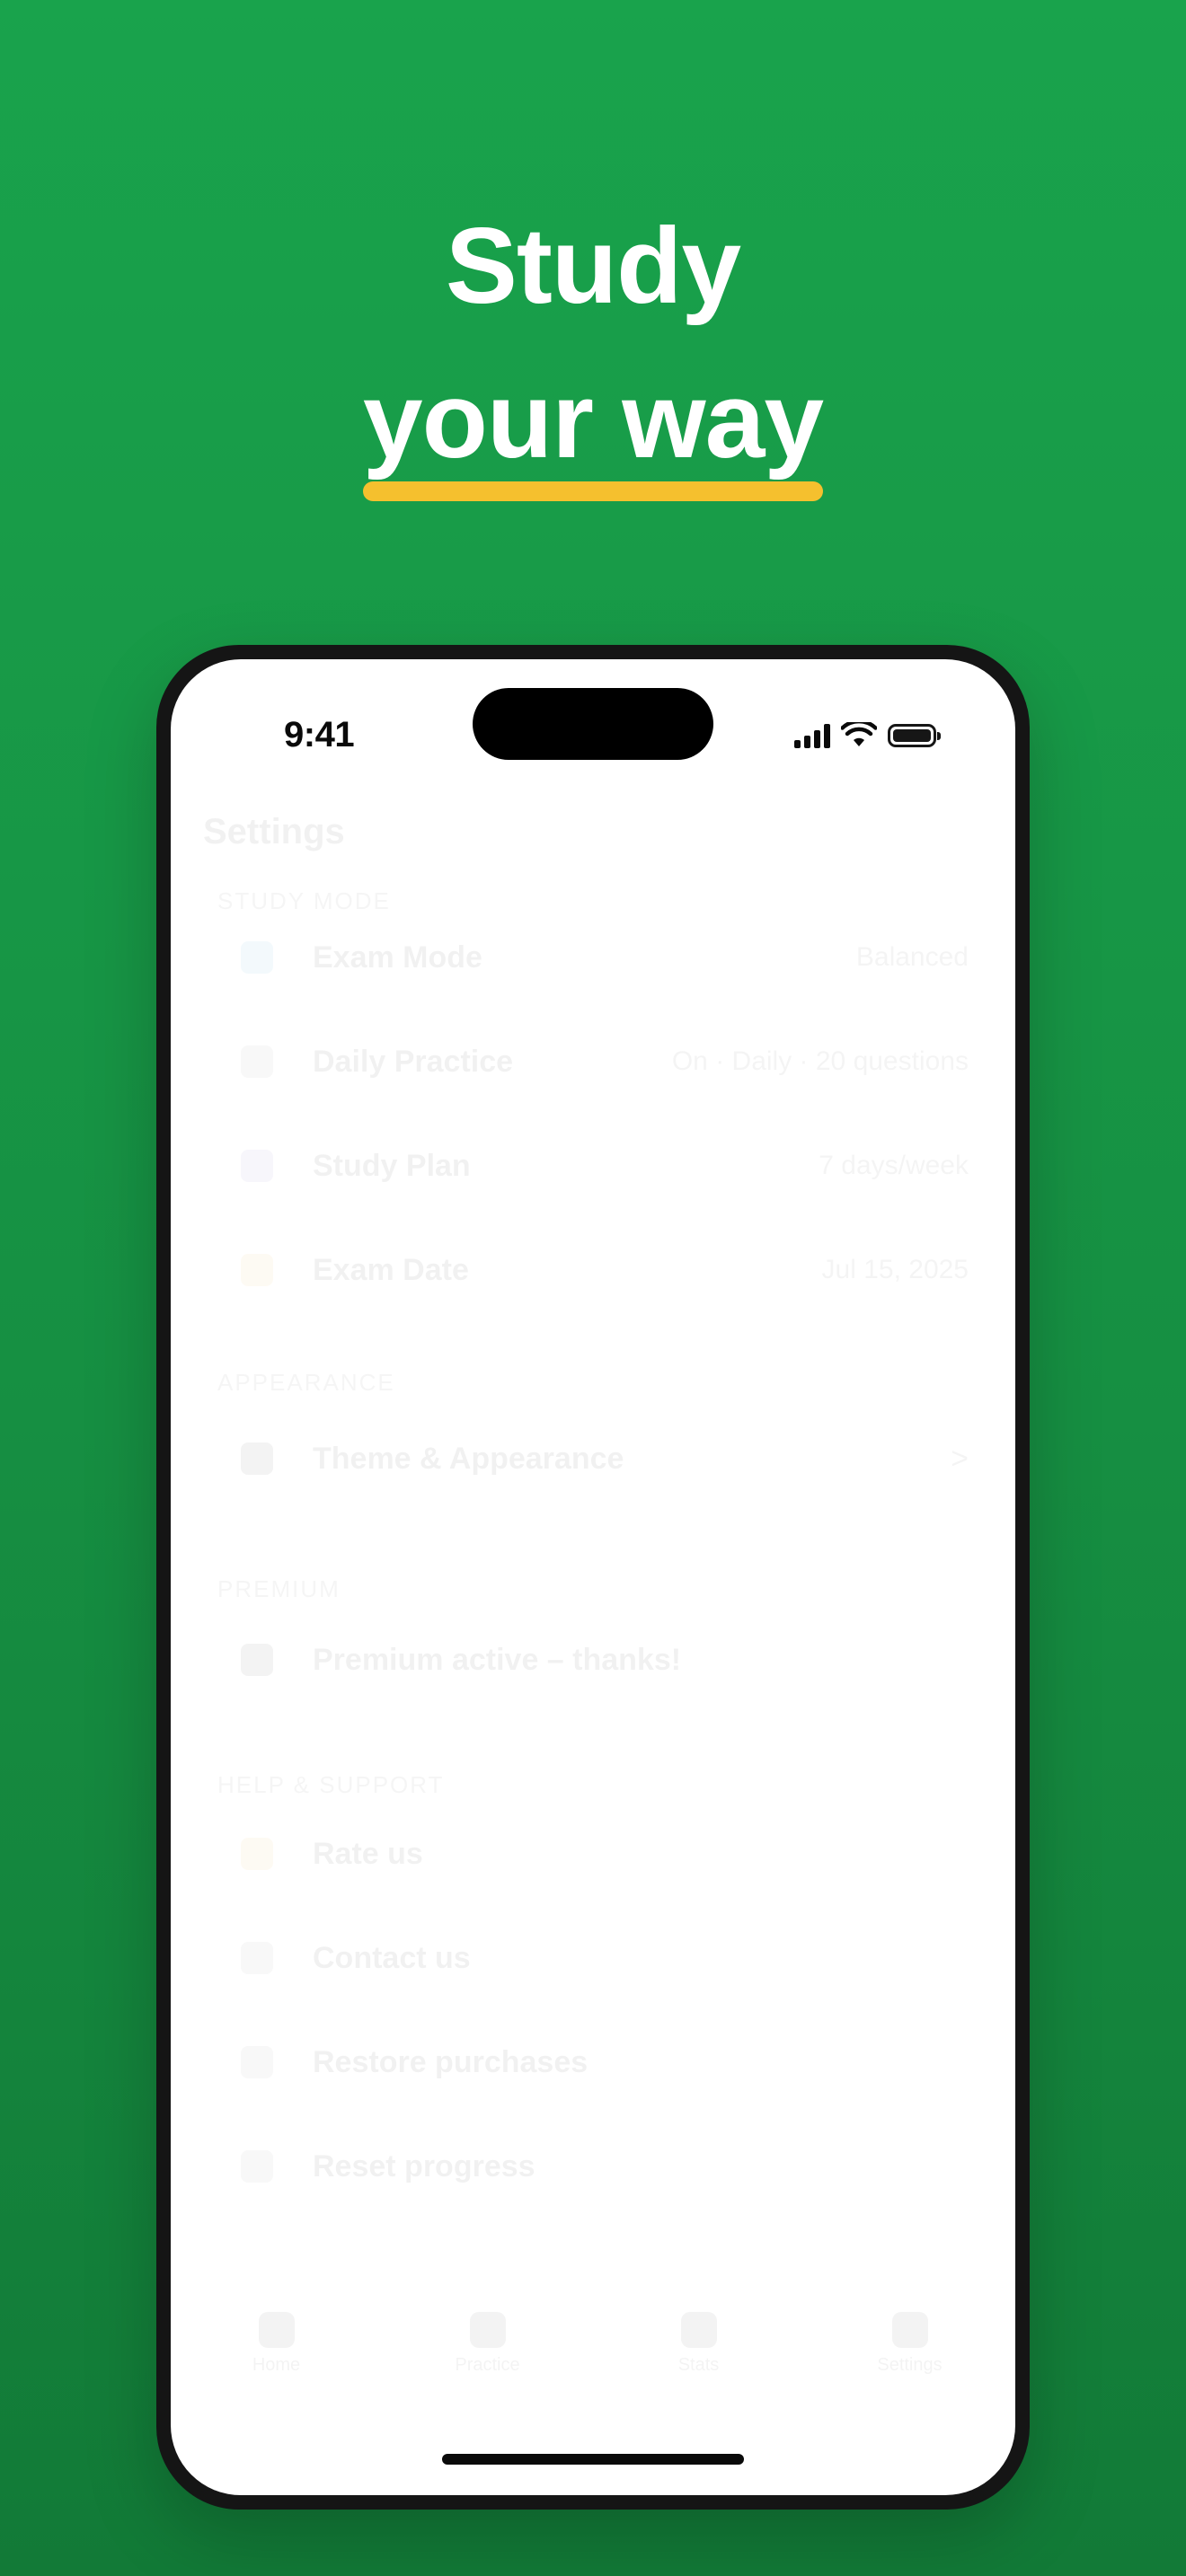 This screenshot has height=2576, width=1186. Describe the element at coordinates (276, 2365) in the screenshot. I see `tab-label: Home` at that location.